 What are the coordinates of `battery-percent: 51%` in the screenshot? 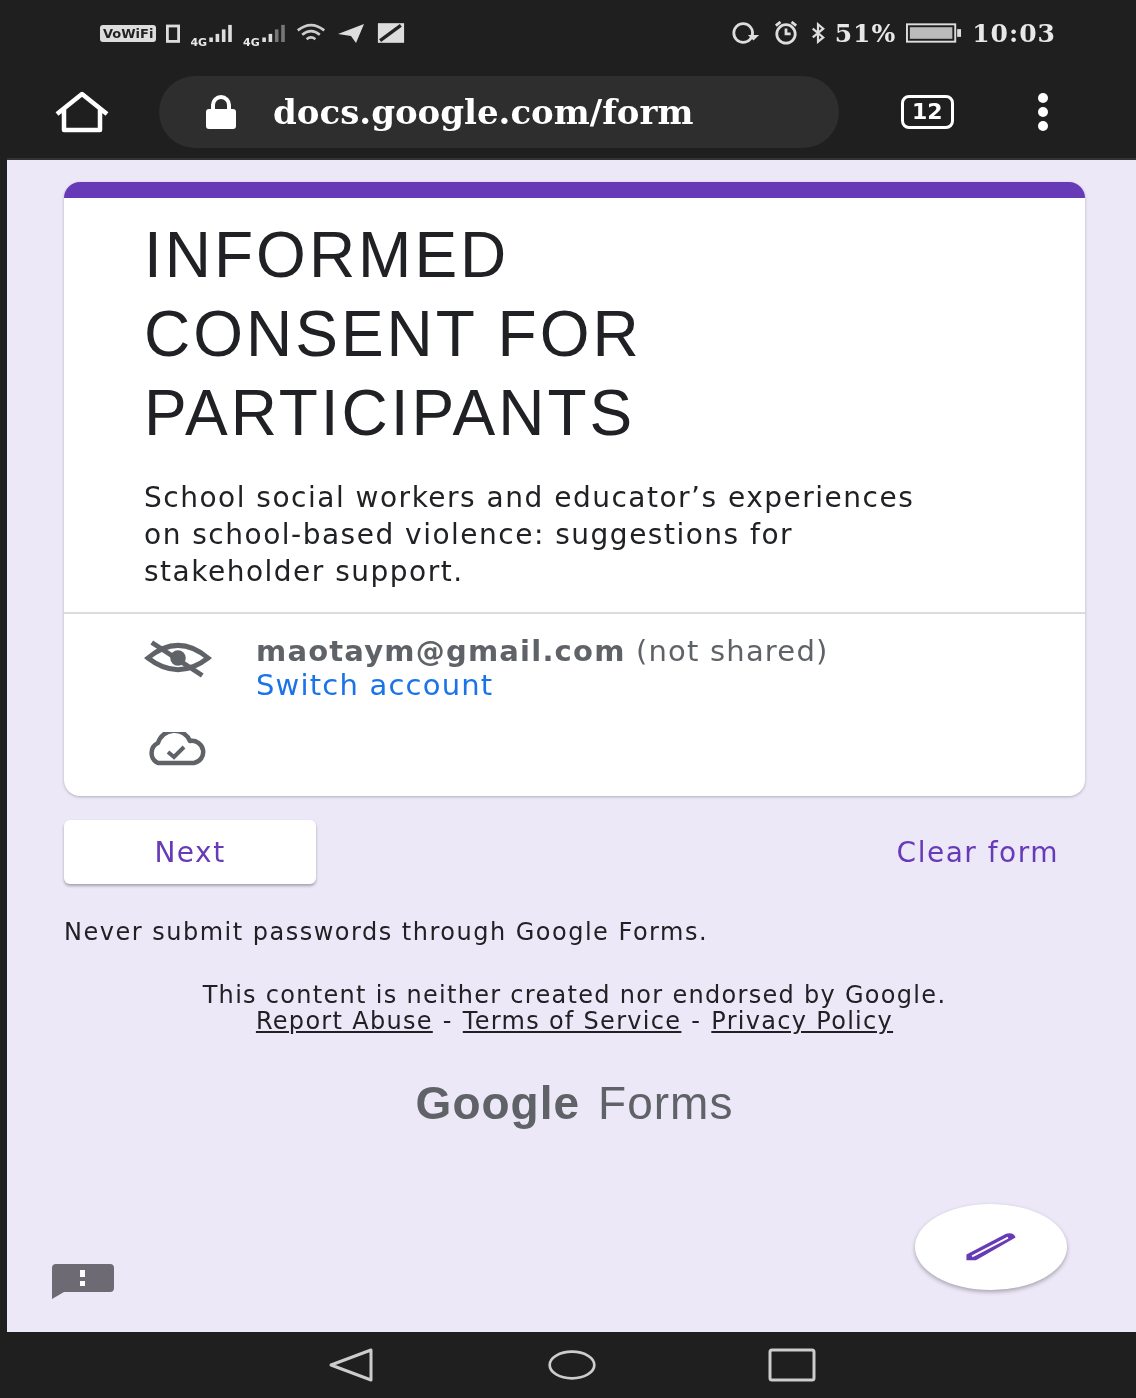 It's located at (865, 33).